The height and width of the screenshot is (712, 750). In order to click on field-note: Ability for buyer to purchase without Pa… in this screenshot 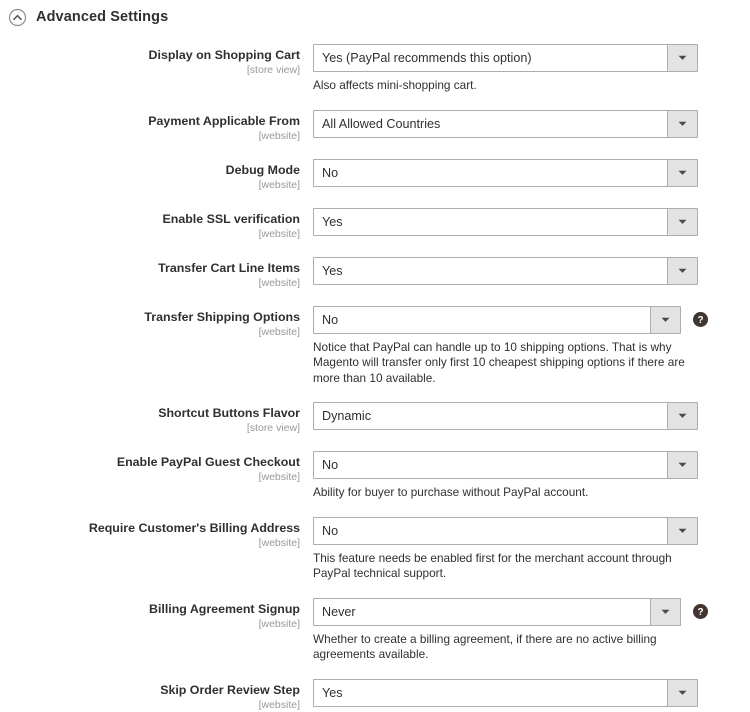, I will do `click(451, 492)`.